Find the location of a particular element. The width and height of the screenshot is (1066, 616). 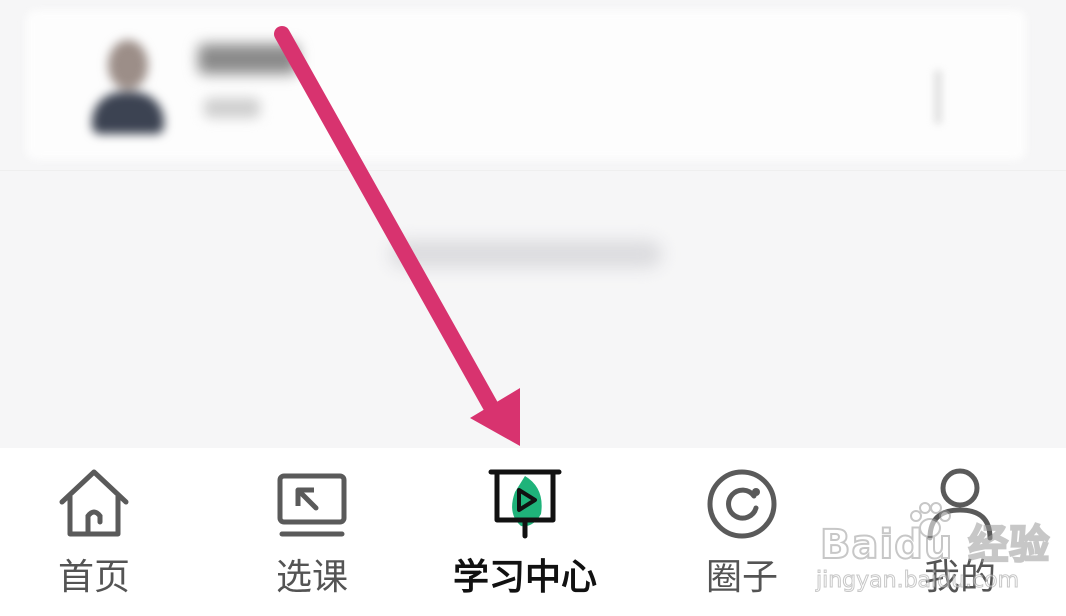

tab-label-course-select: 选课 is located at coordinates (311, 577).